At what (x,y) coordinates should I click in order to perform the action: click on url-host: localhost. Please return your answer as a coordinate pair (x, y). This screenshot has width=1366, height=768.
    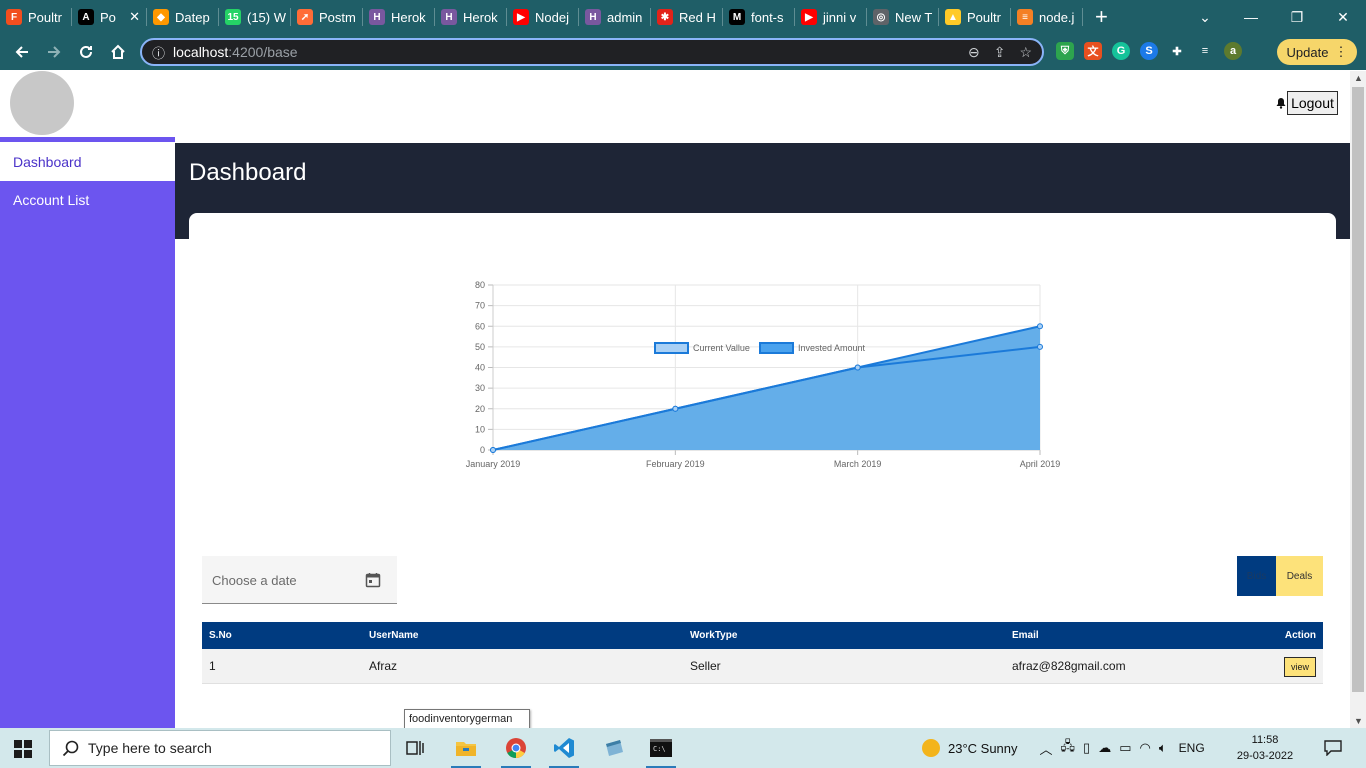
    Looking at the image, I should click on (201, 52).